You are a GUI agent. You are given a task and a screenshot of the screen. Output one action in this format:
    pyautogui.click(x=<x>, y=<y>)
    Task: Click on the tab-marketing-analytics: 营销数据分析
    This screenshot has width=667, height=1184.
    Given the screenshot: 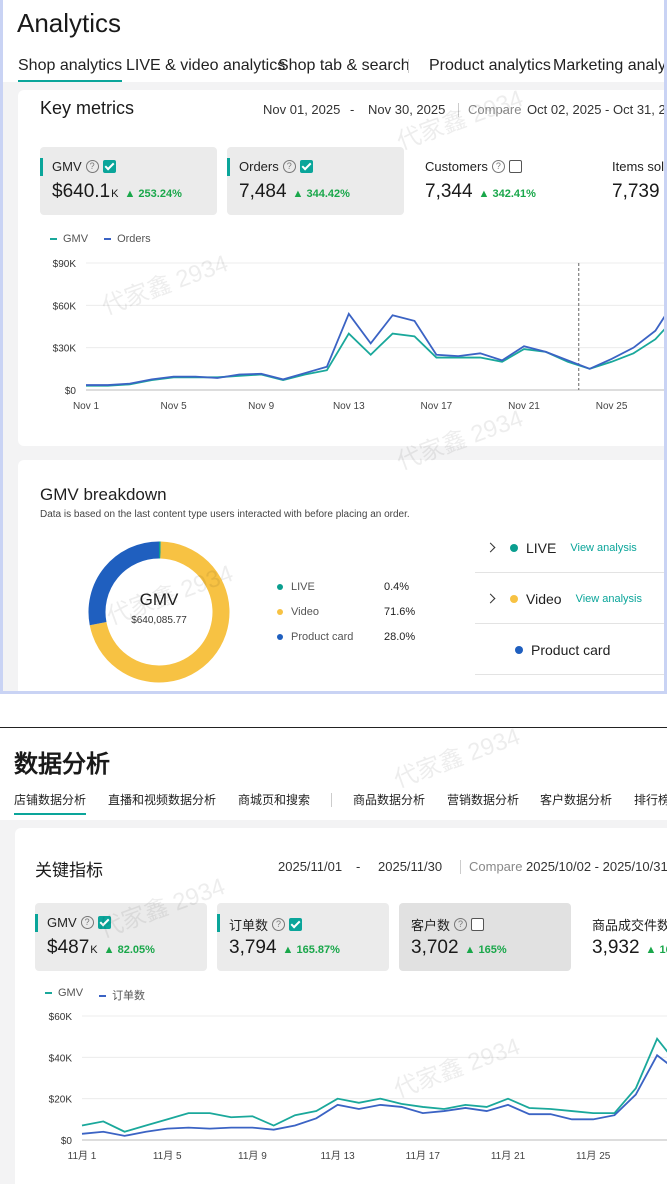 What is the action you would take?
    pyautogui.click(x=483, y=799)
    